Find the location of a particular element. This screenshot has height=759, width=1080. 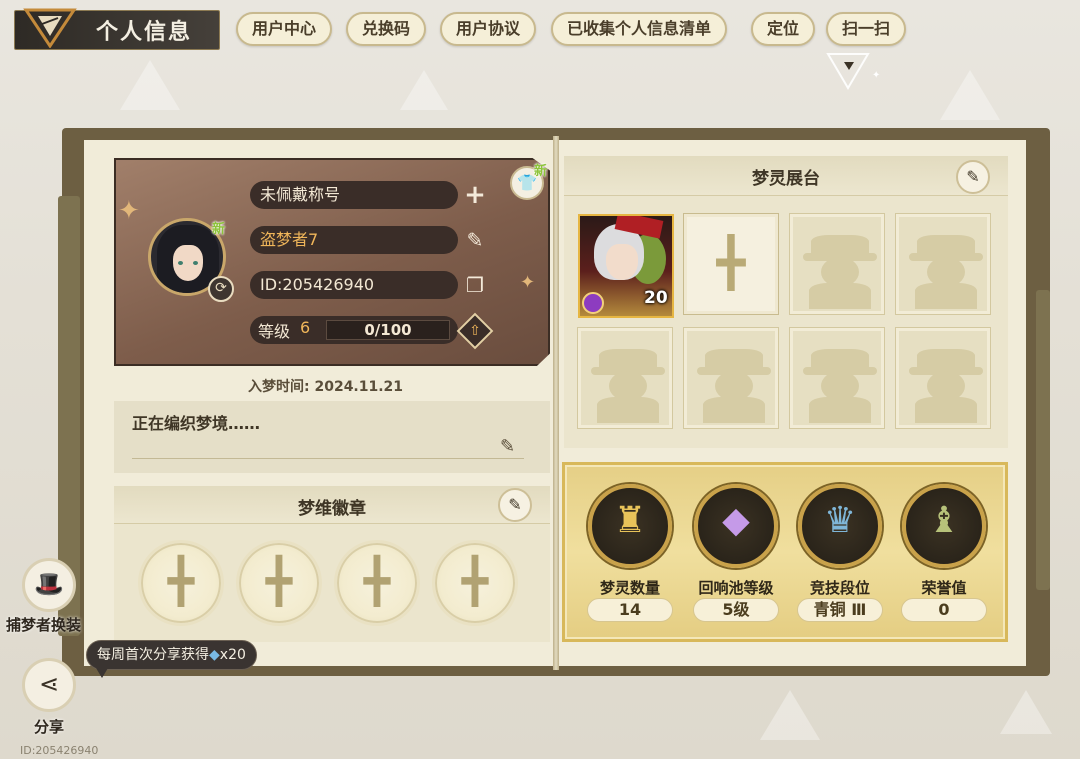

outfit-label: 捕梦者换装 is located at coordinates (43, 624).